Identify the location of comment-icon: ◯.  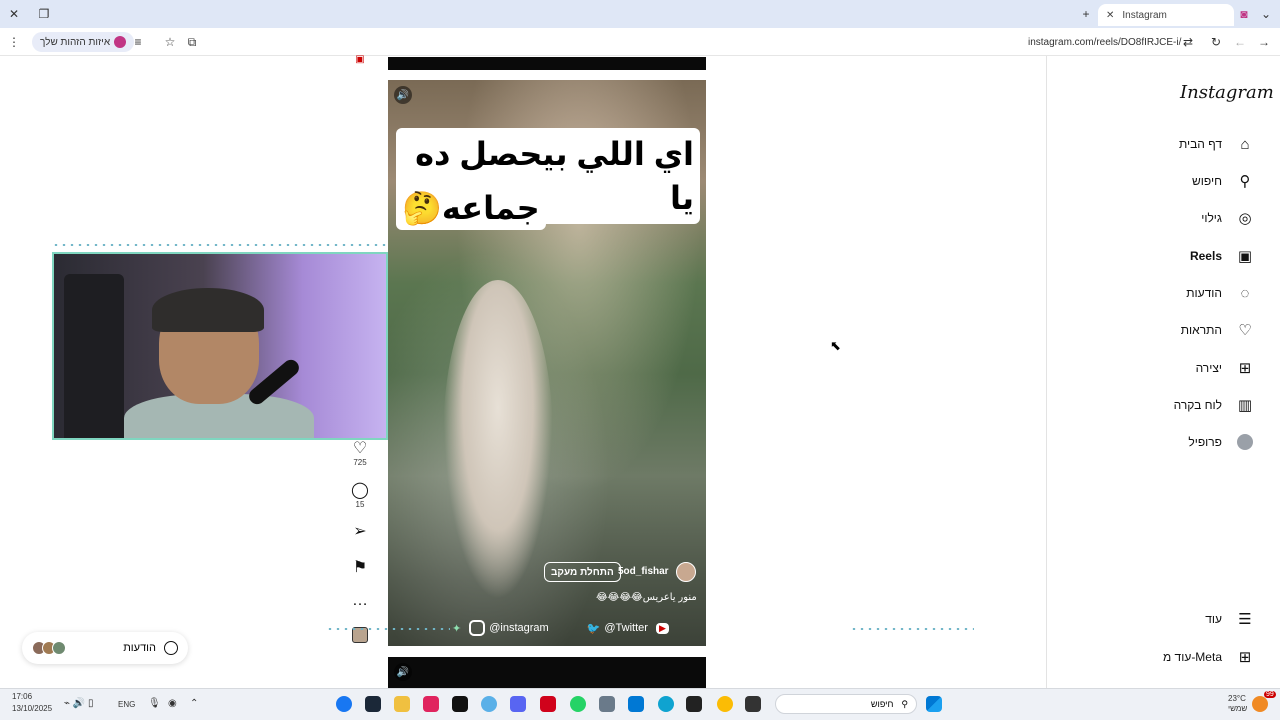
(360, 490).